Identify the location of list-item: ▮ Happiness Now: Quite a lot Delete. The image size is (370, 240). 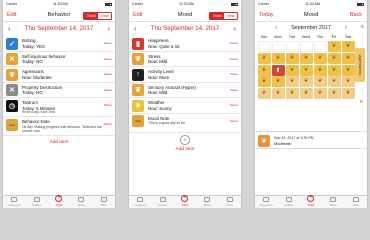
(185, 44).